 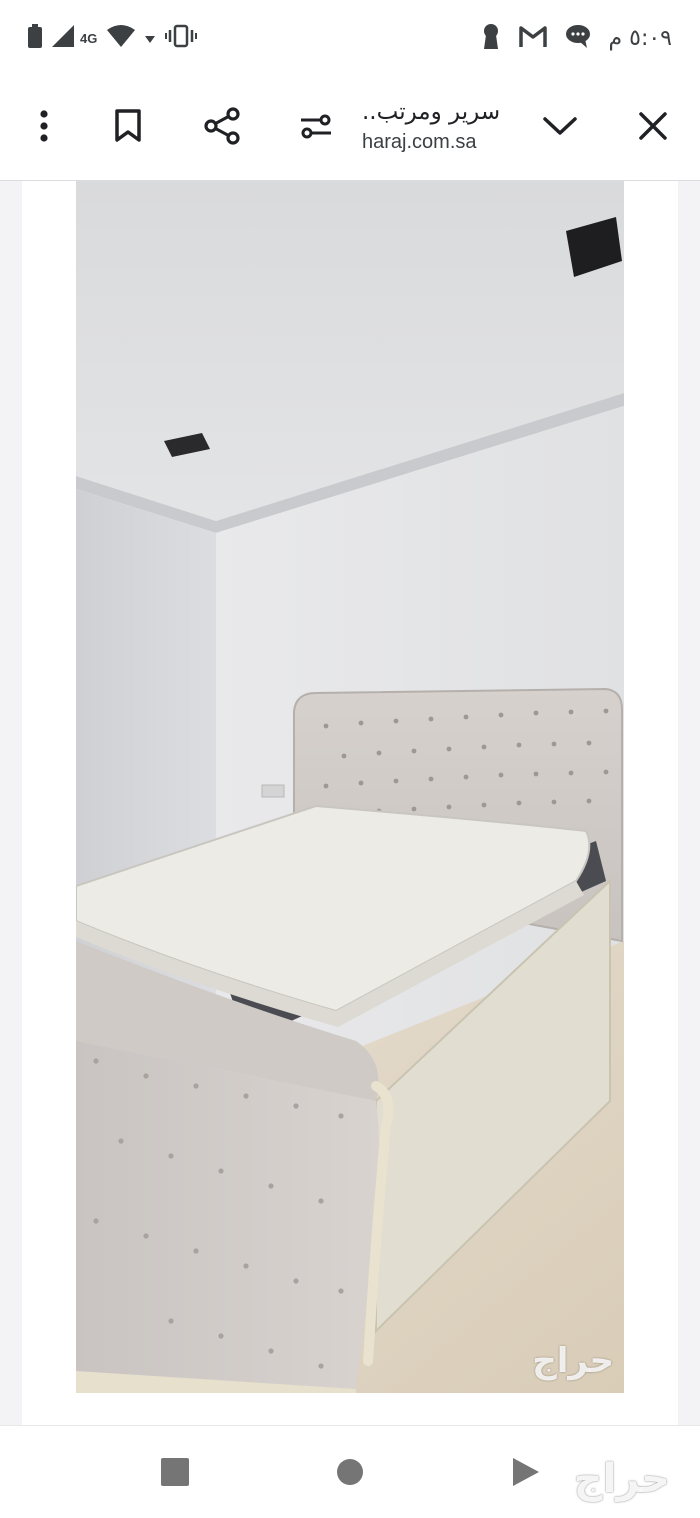 I want to click on triangle-icon, so click(x=526, y=1474).